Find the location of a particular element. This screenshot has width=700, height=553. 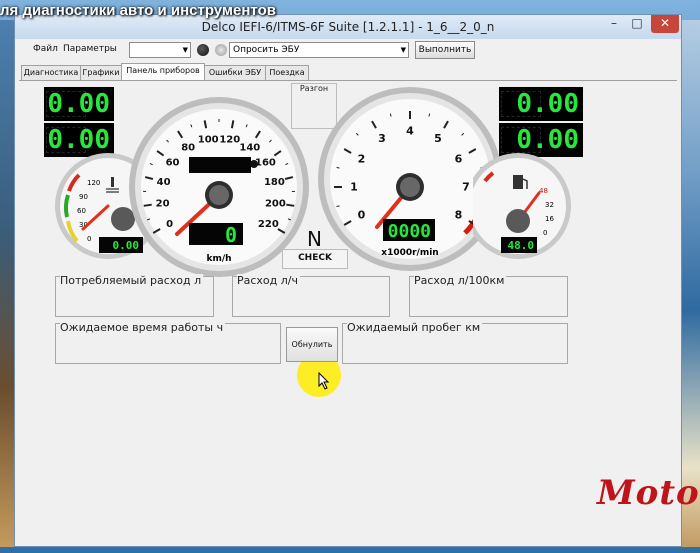

acceleration-label: Разгон is located at coordinates (314, 88).